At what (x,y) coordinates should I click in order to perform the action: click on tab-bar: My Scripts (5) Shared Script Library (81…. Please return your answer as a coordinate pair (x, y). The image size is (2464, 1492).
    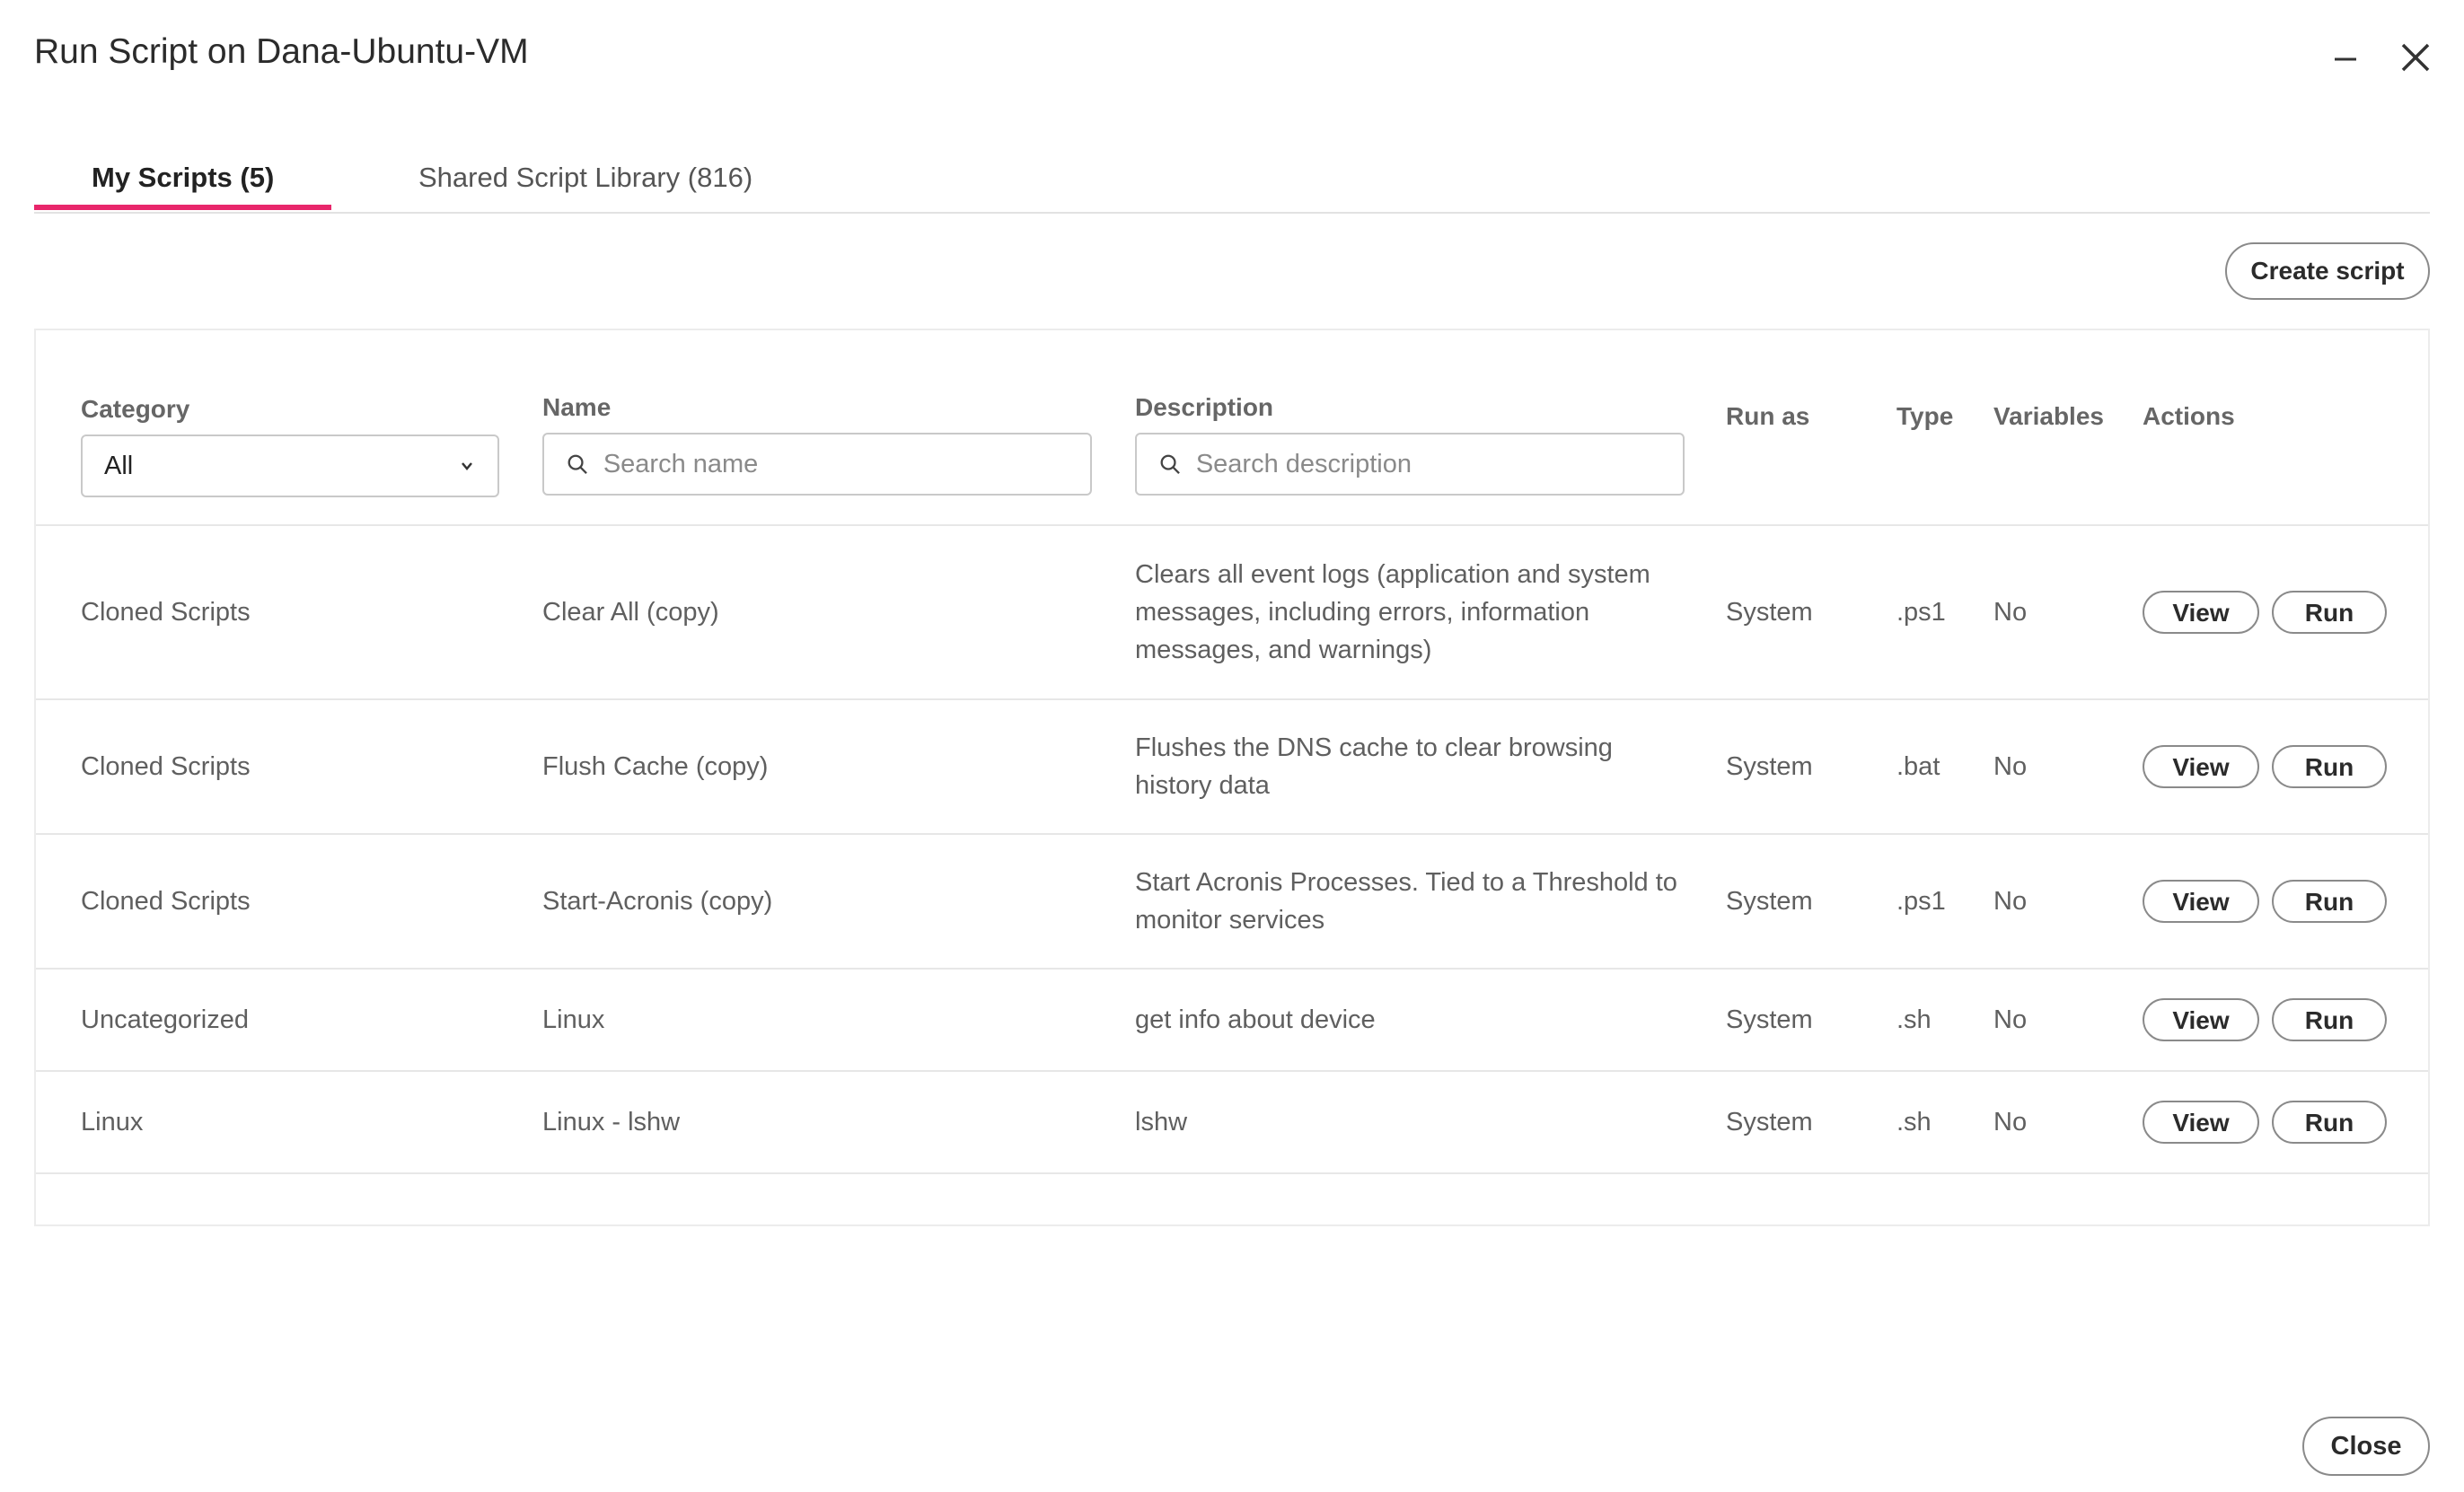
    Looking at the image, I should click on (1232, 179).